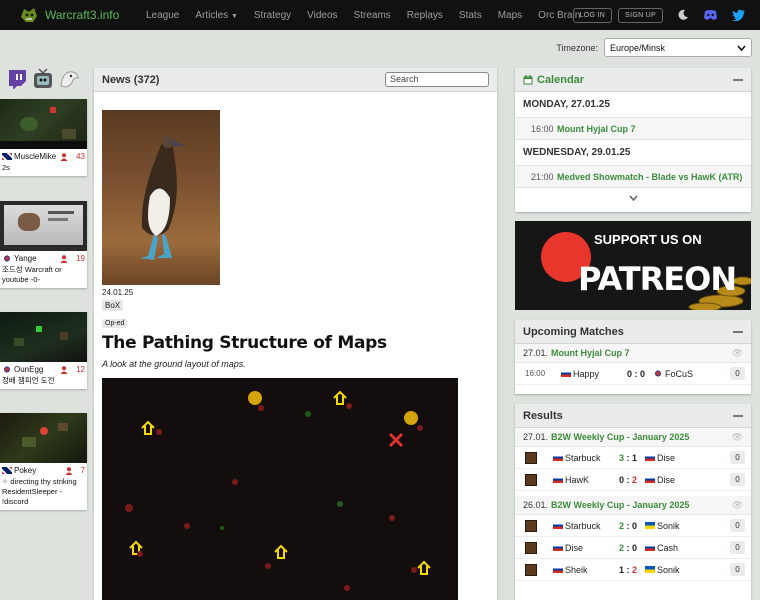 This screenshot has width=760, height=600. I want to click on player-name: Cash, so click(668, 547).